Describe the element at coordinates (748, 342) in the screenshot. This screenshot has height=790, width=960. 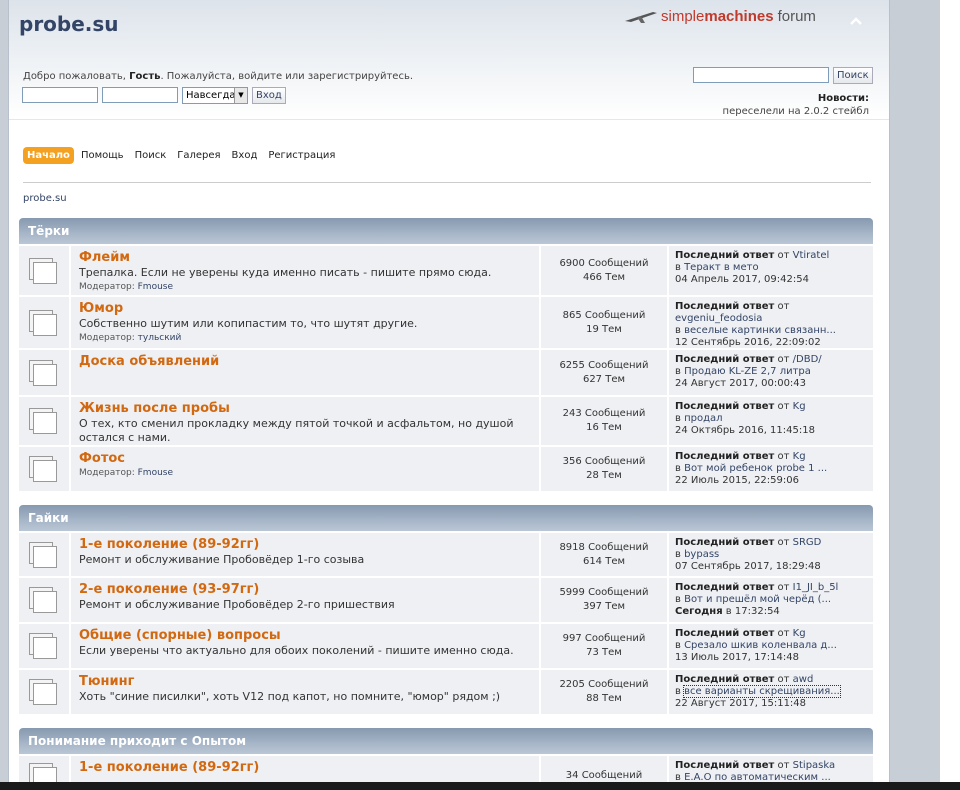
I see `last-post-date: 12 Сентябрь 2016, 22:09:02` at that location.